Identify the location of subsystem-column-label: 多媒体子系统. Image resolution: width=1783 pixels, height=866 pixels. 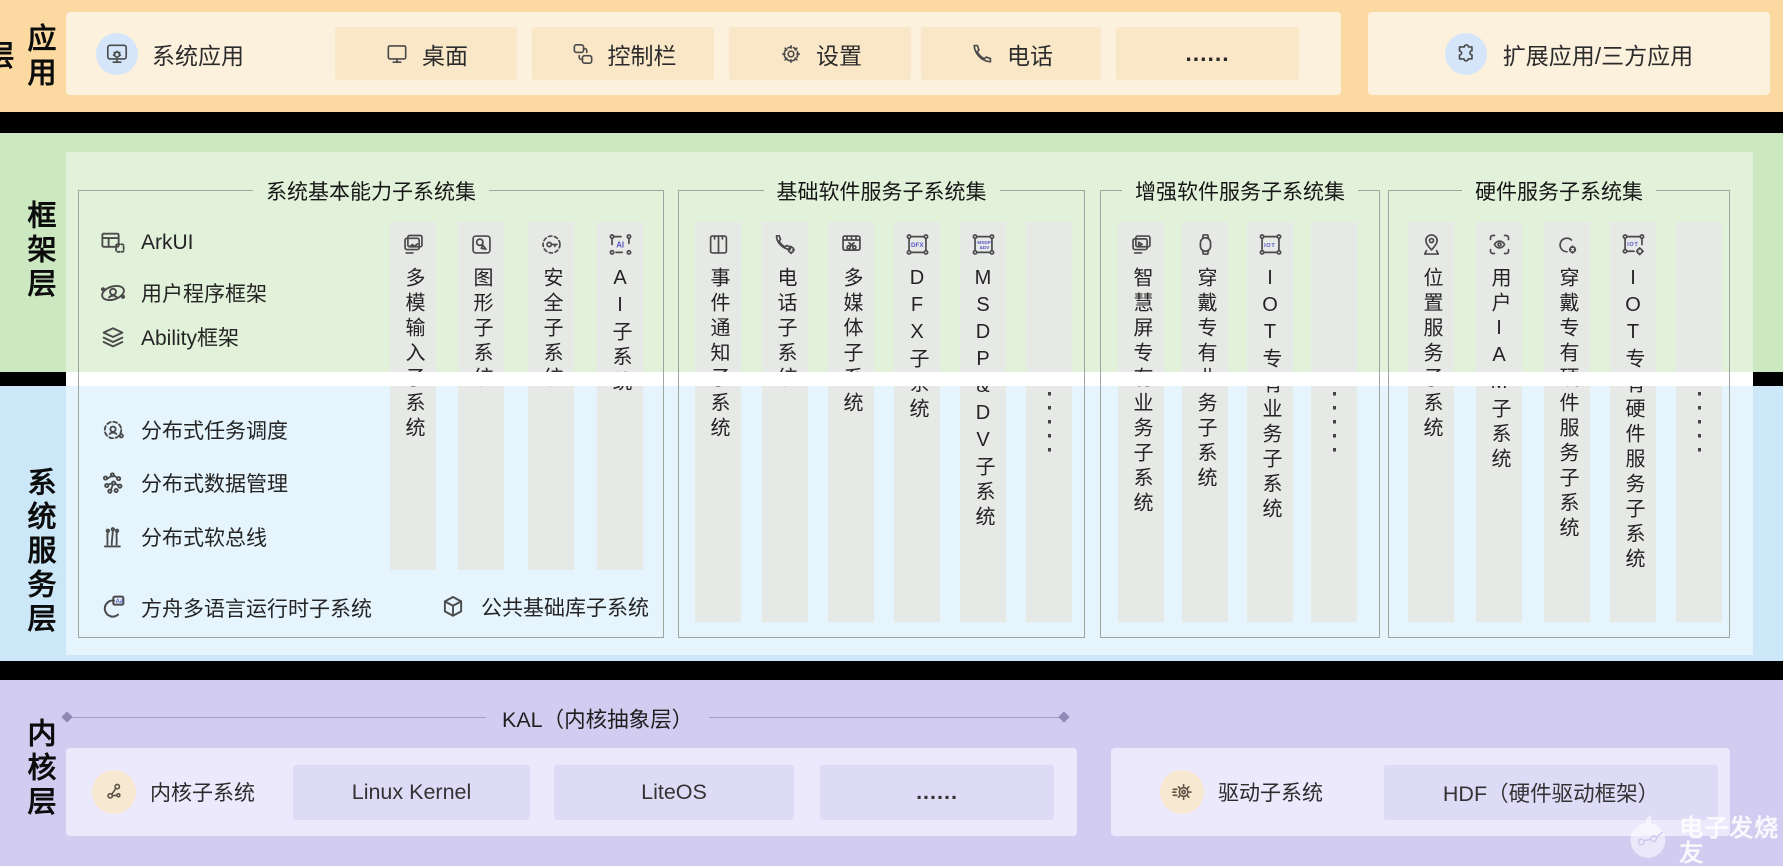
(851, 342).